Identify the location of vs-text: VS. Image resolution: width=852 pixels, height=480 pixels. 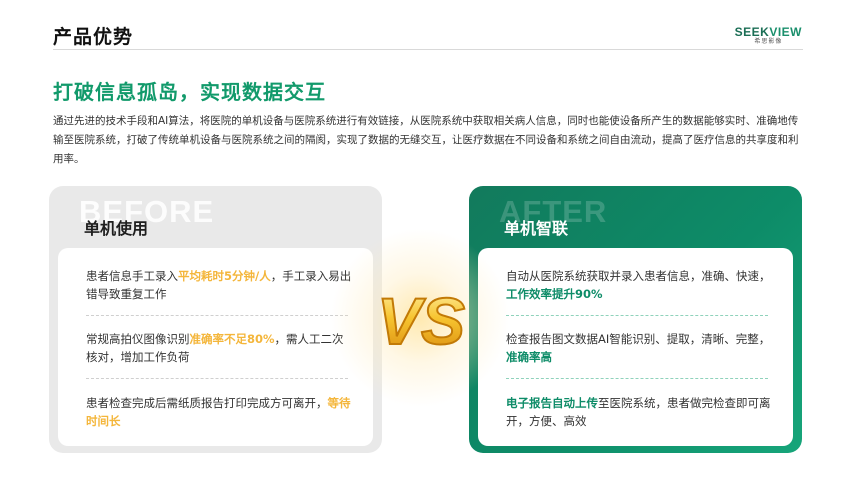
(421, 321).